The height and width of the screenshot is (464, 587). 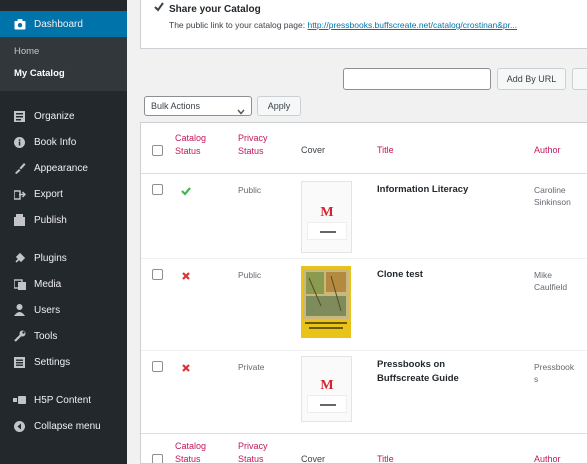 I want to click on submenu-home: Home, so click(x=63, y=52).